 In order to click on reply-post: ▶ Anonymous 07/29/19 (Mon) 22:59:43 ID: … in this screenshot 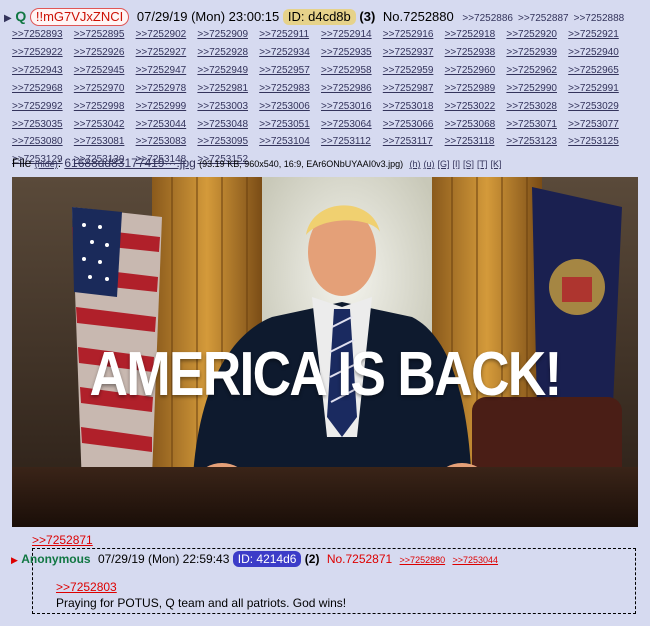, I will do `click(323, 581)`.